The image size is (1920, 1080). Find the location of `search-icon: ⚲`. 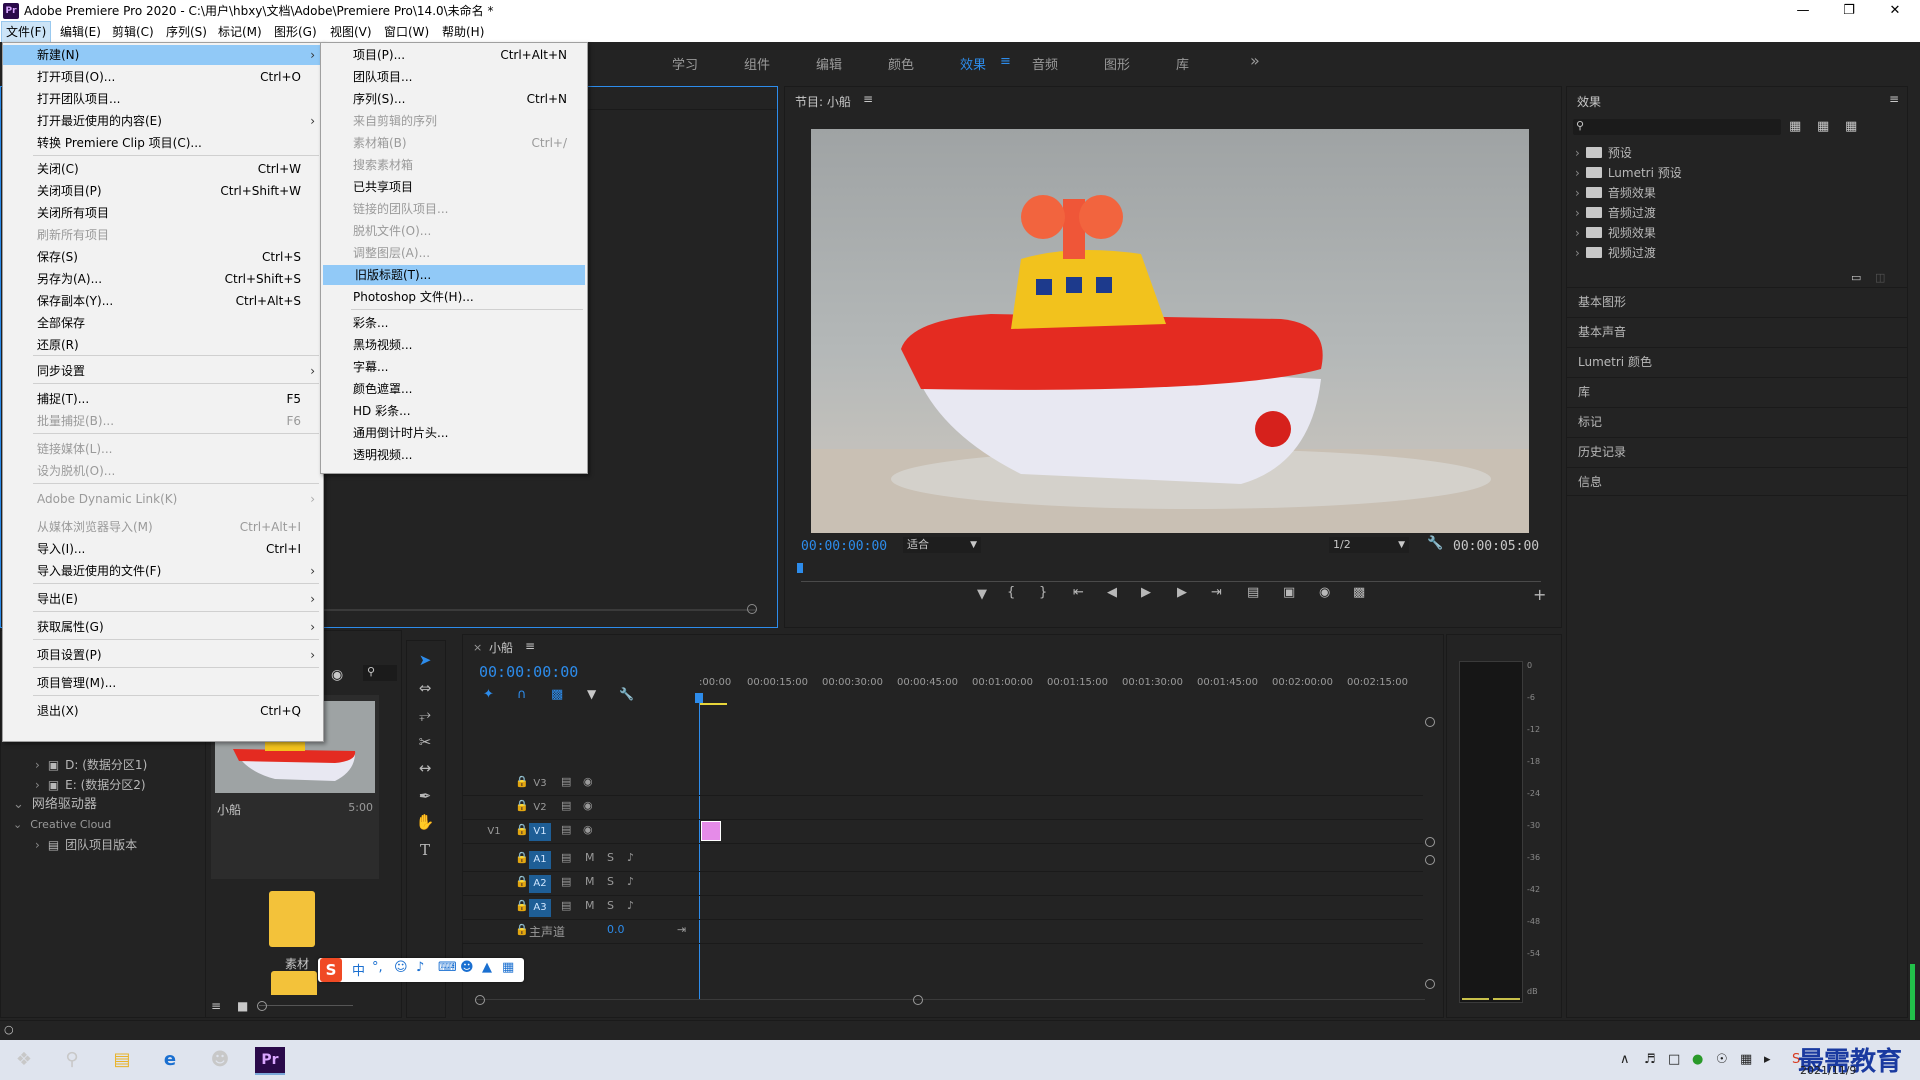

search-icon: ⚲ is located at coordinates (72, 1060).